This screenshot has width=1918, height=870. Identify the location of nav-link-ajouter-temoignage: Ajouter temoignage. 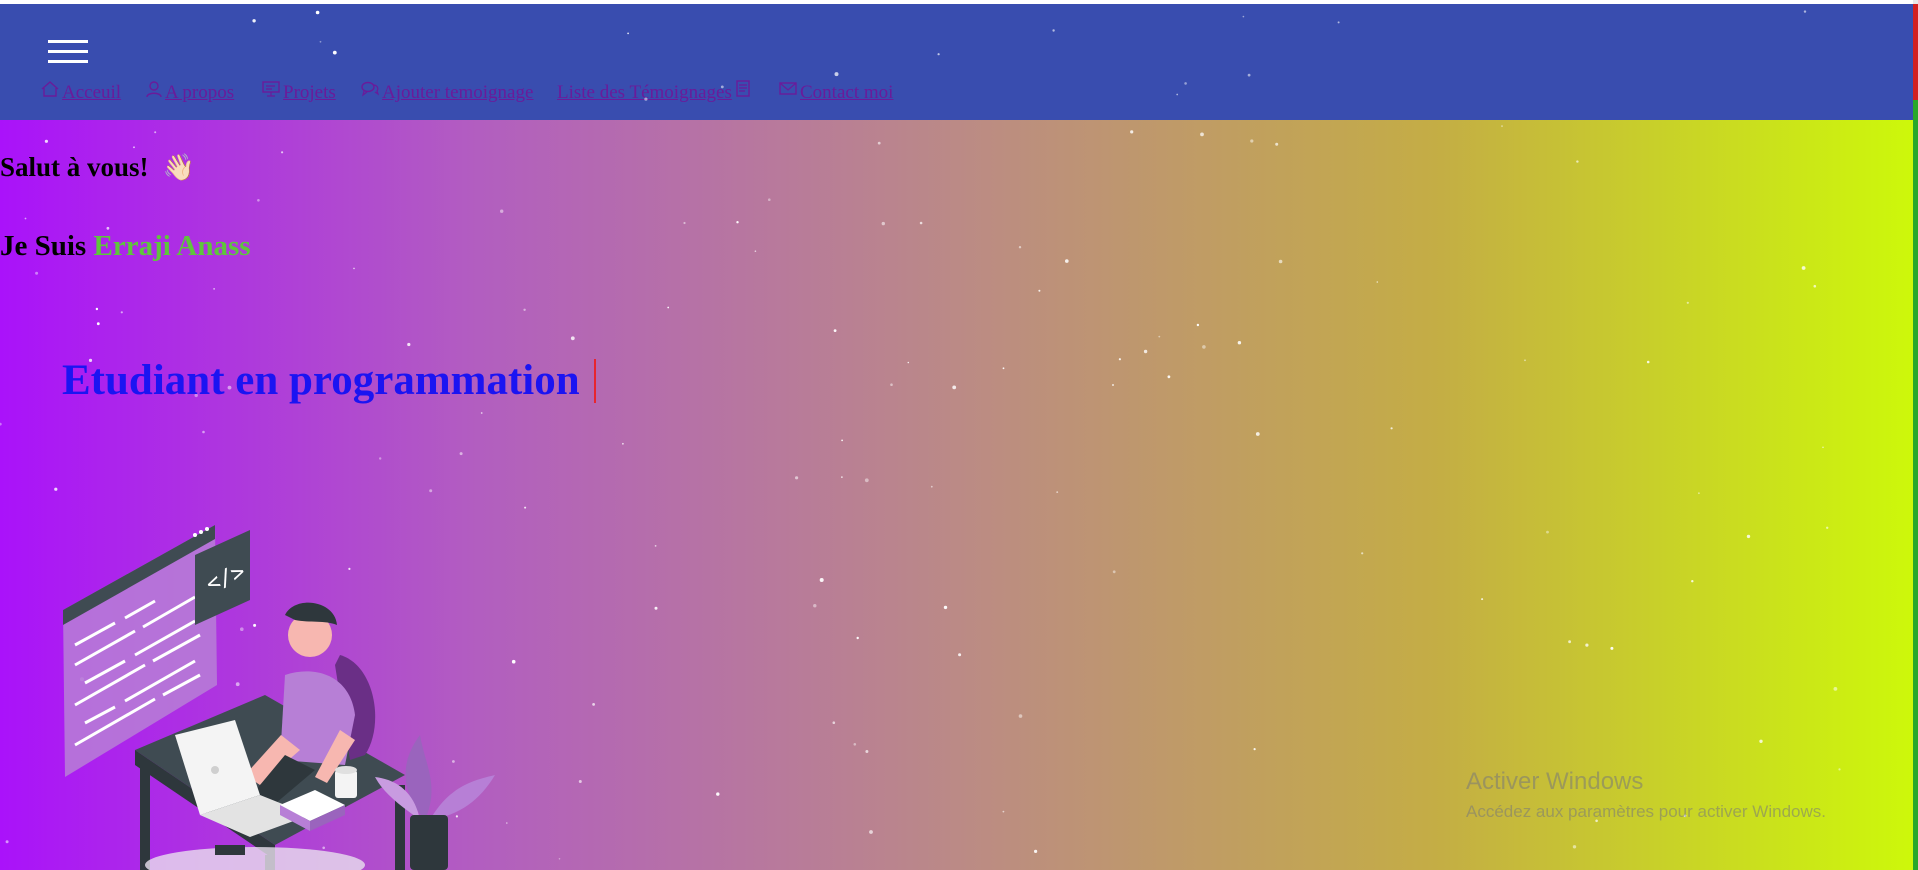
(447, 92).